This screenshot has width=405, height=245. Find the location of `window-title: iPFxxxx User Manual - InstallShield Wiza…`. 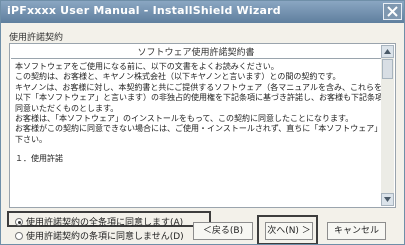

window-title: iPFxxxx User Manual - InstallShield Wiza… is located at coordinates (144, 10).